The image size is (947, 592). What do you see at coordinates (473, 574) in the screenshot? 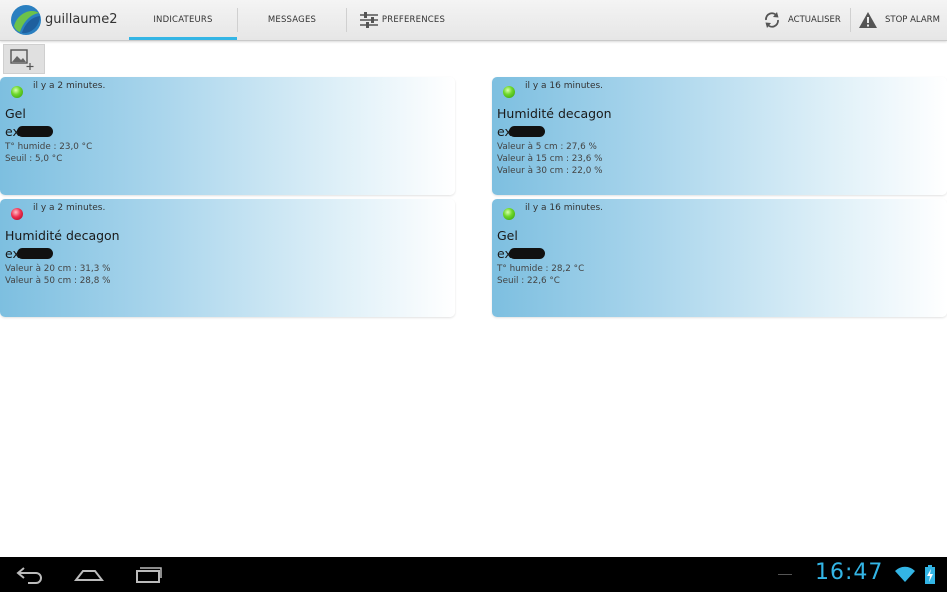
I see `system-navigation-bar: 16:47` at bounding box center [473, 574].